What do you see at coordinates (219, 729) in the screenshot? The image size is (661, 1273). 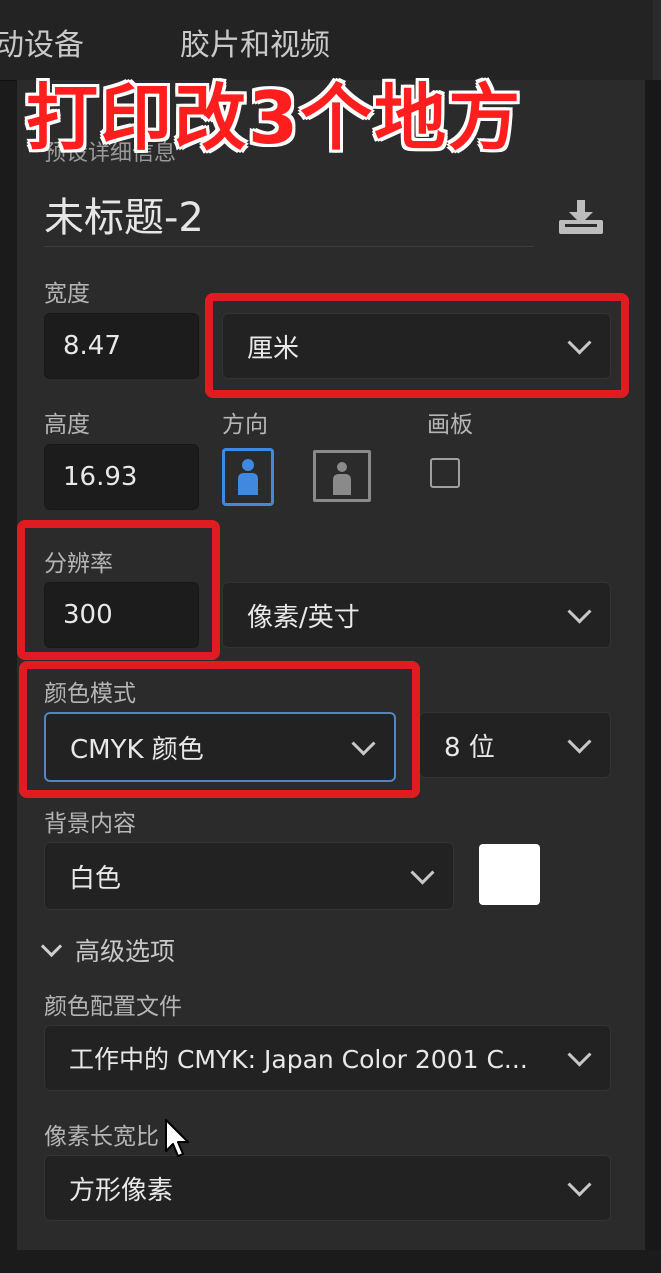 I see `annotation-box-color-mode` at bounding box center [219, 729].